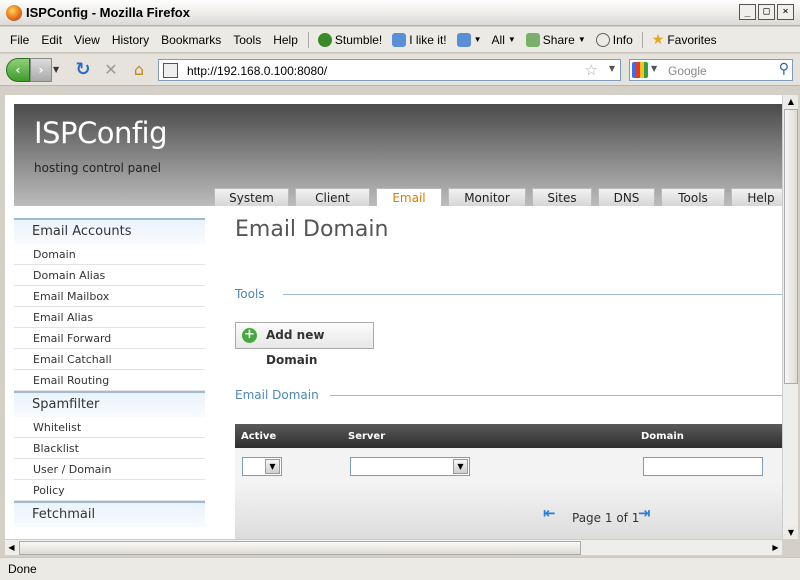 This screenshot has width=800, height=580. Describe the element at coordinates (109, 359) in the screenshot. I see `sidebar-item-email-catchall: Email Catchall` at that location.